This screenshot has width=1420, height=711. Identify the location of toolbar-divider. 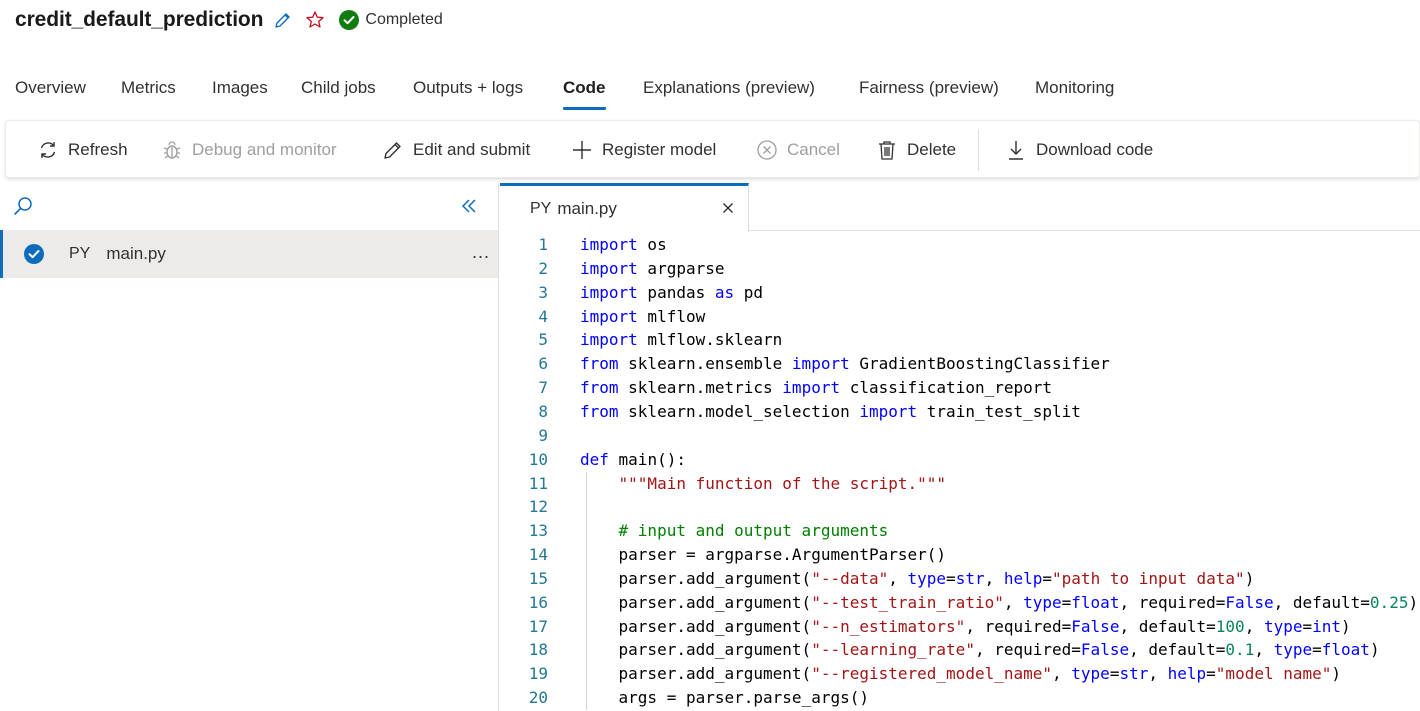
(978, 150).